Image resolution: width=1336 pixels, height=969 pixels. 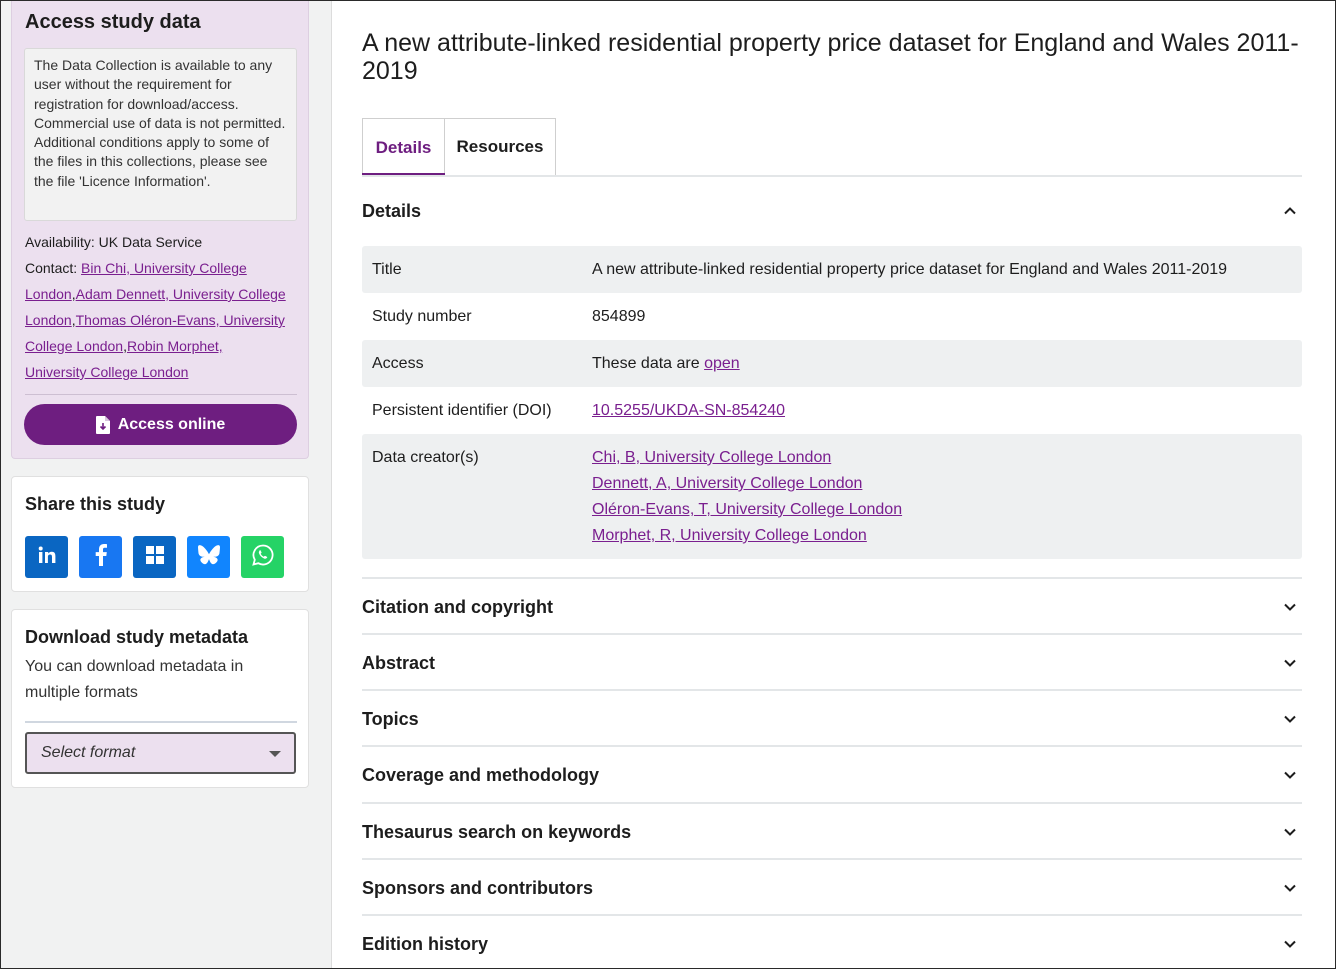 I want to click on access-open-link: open, so click(x=722, y=363).